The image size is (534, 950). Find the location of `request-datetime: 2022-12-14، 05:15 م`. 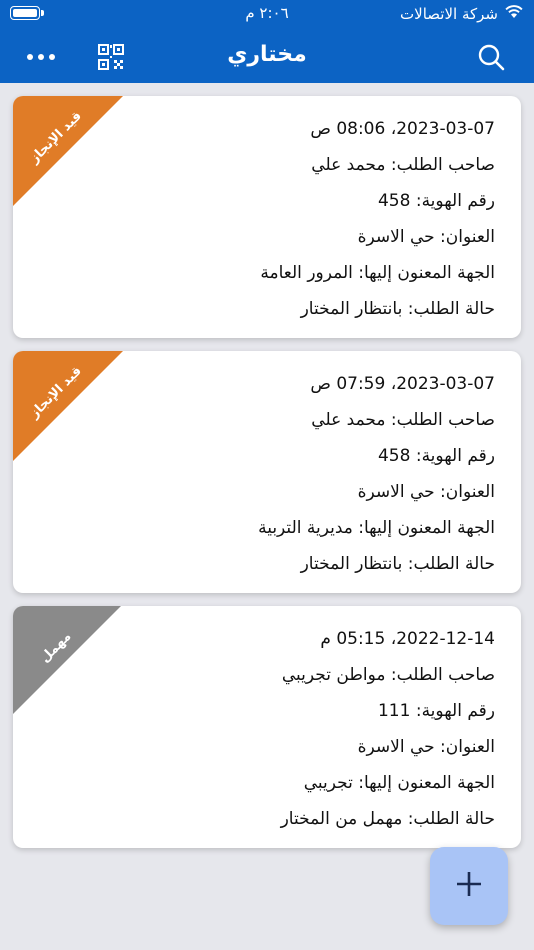

request-datetime: 2022-12-14، 05:15 م is located at coordinates (407, 639).